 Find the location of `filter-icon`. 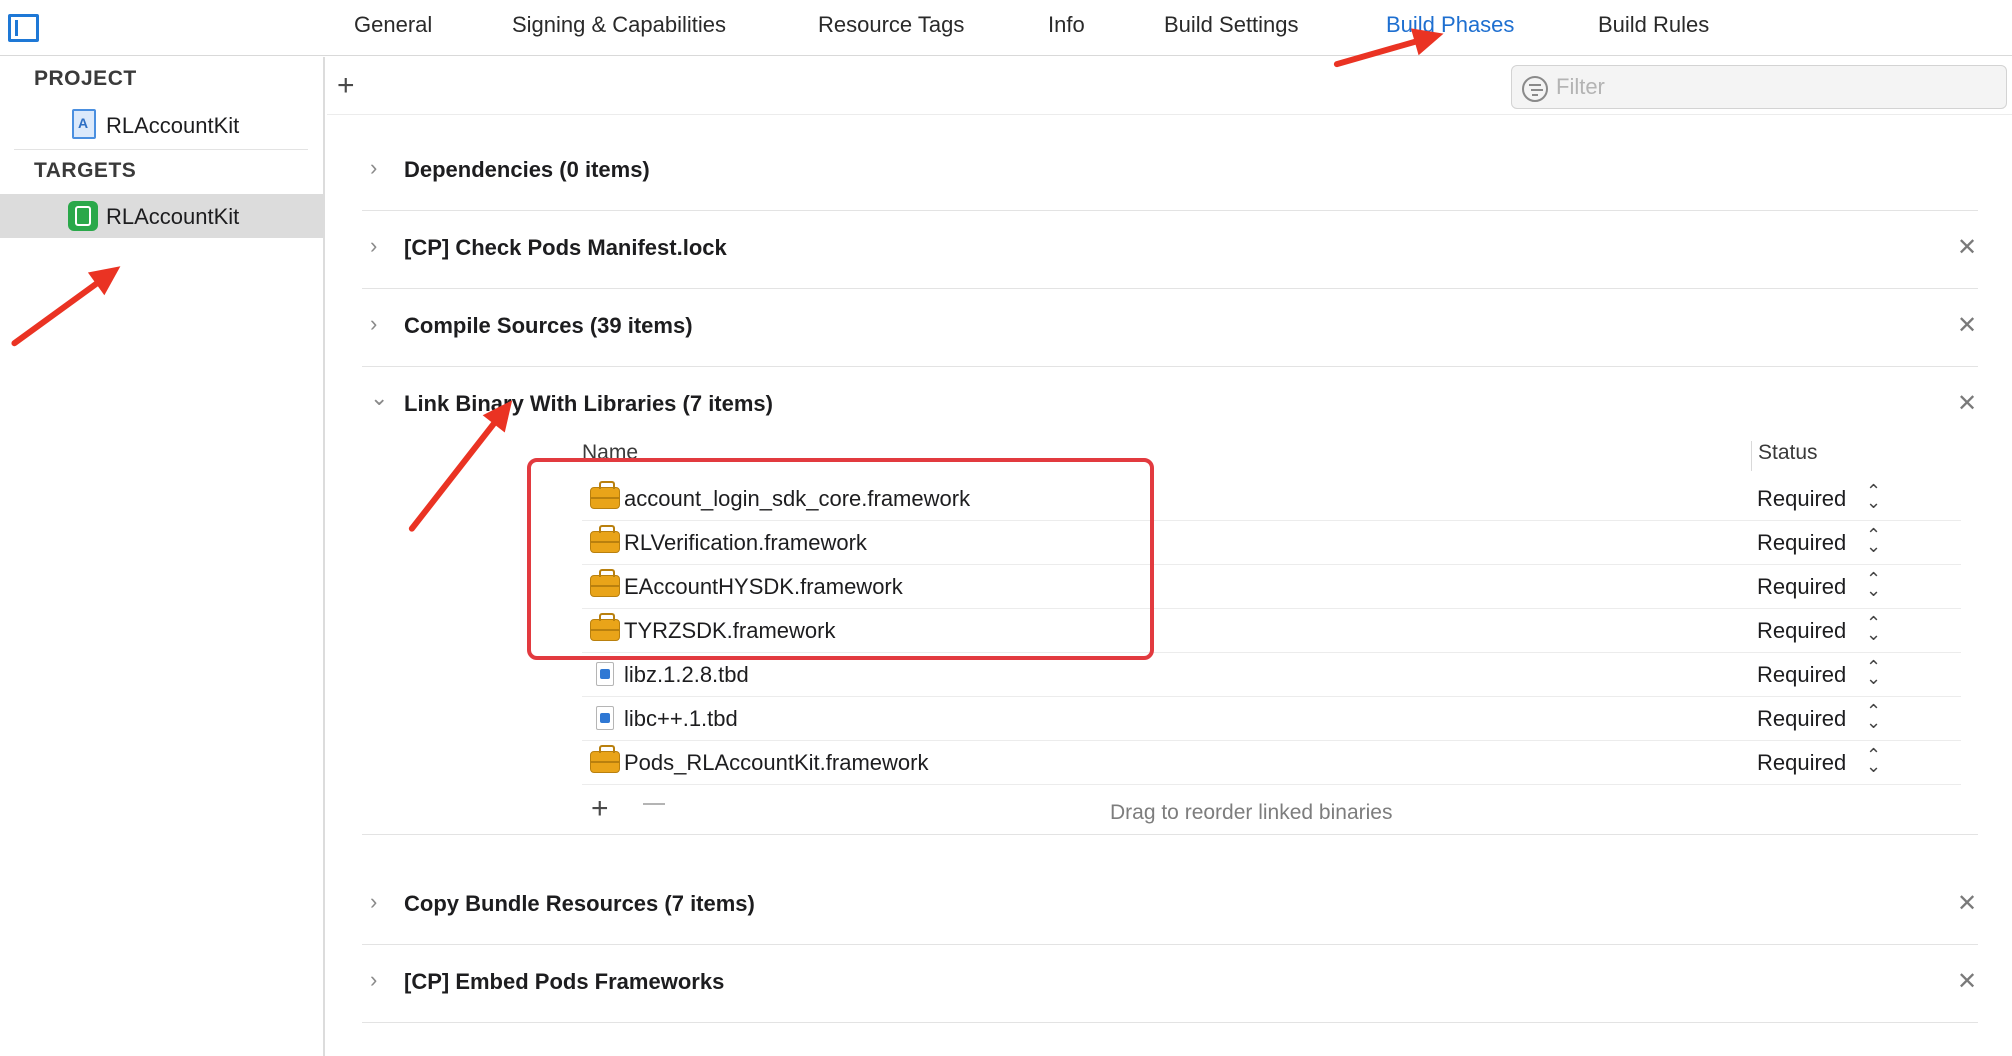

filter-icon is located at coordinates (1535, 89).